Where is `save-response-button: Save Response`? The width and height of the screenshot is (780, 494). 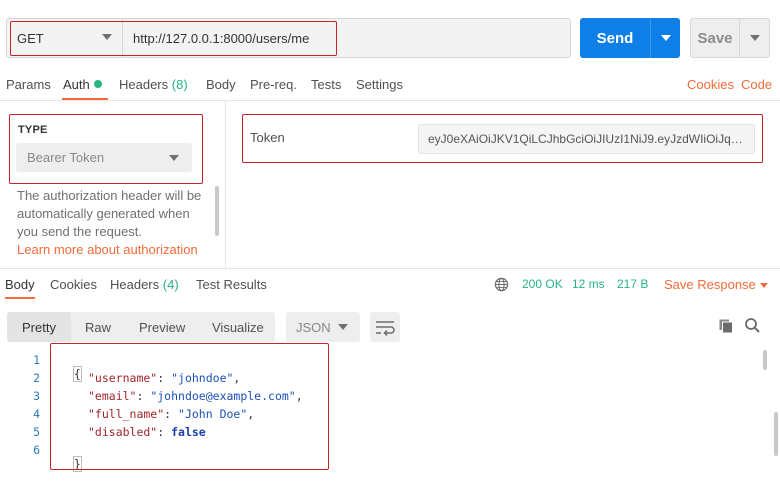 save-response-button: Save Response is located at coordinates (716, 284).